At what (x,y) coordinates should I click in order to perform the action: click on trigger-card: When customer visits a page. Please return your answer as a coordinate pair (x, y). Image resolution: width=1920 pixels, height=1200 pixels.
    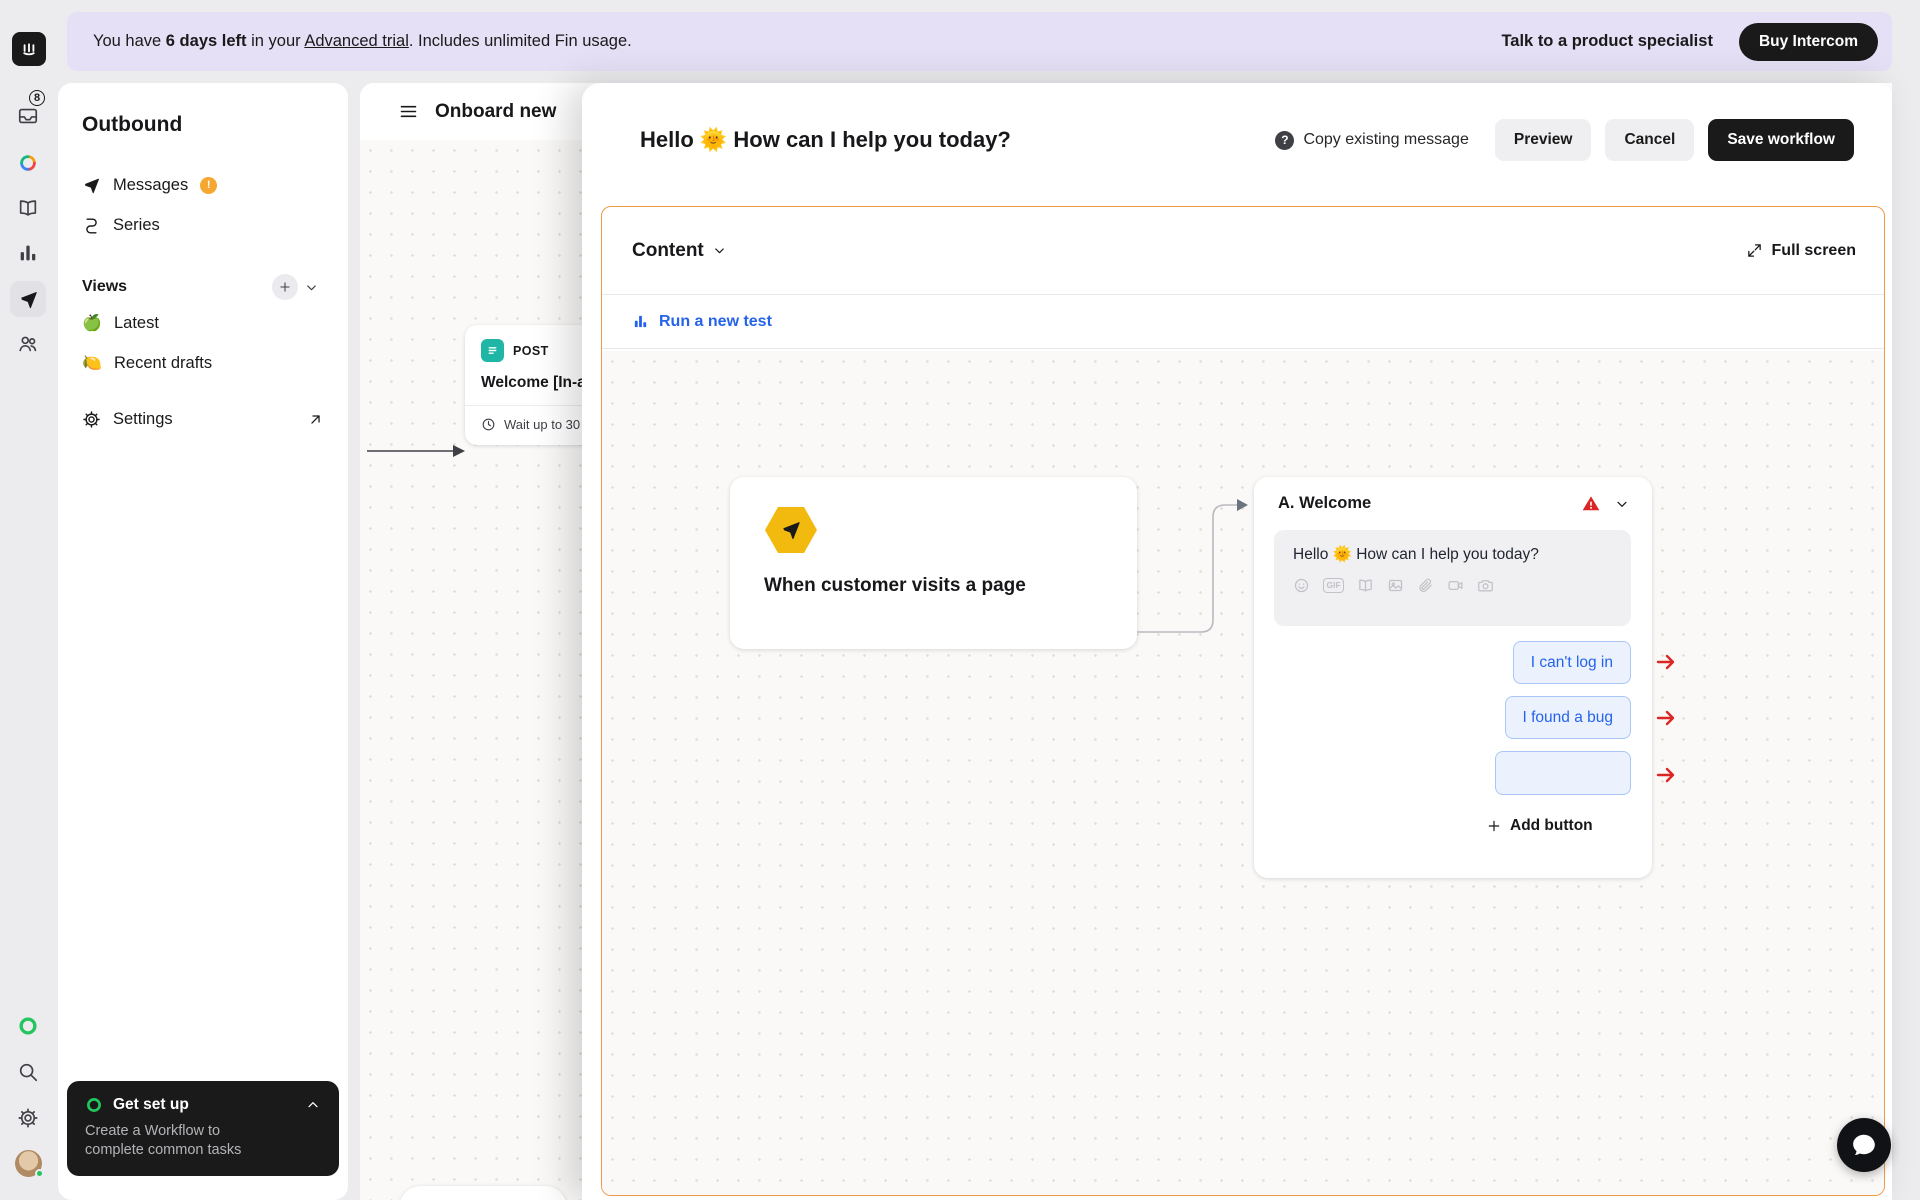
    Looking at the image, I should click on (933, 563).